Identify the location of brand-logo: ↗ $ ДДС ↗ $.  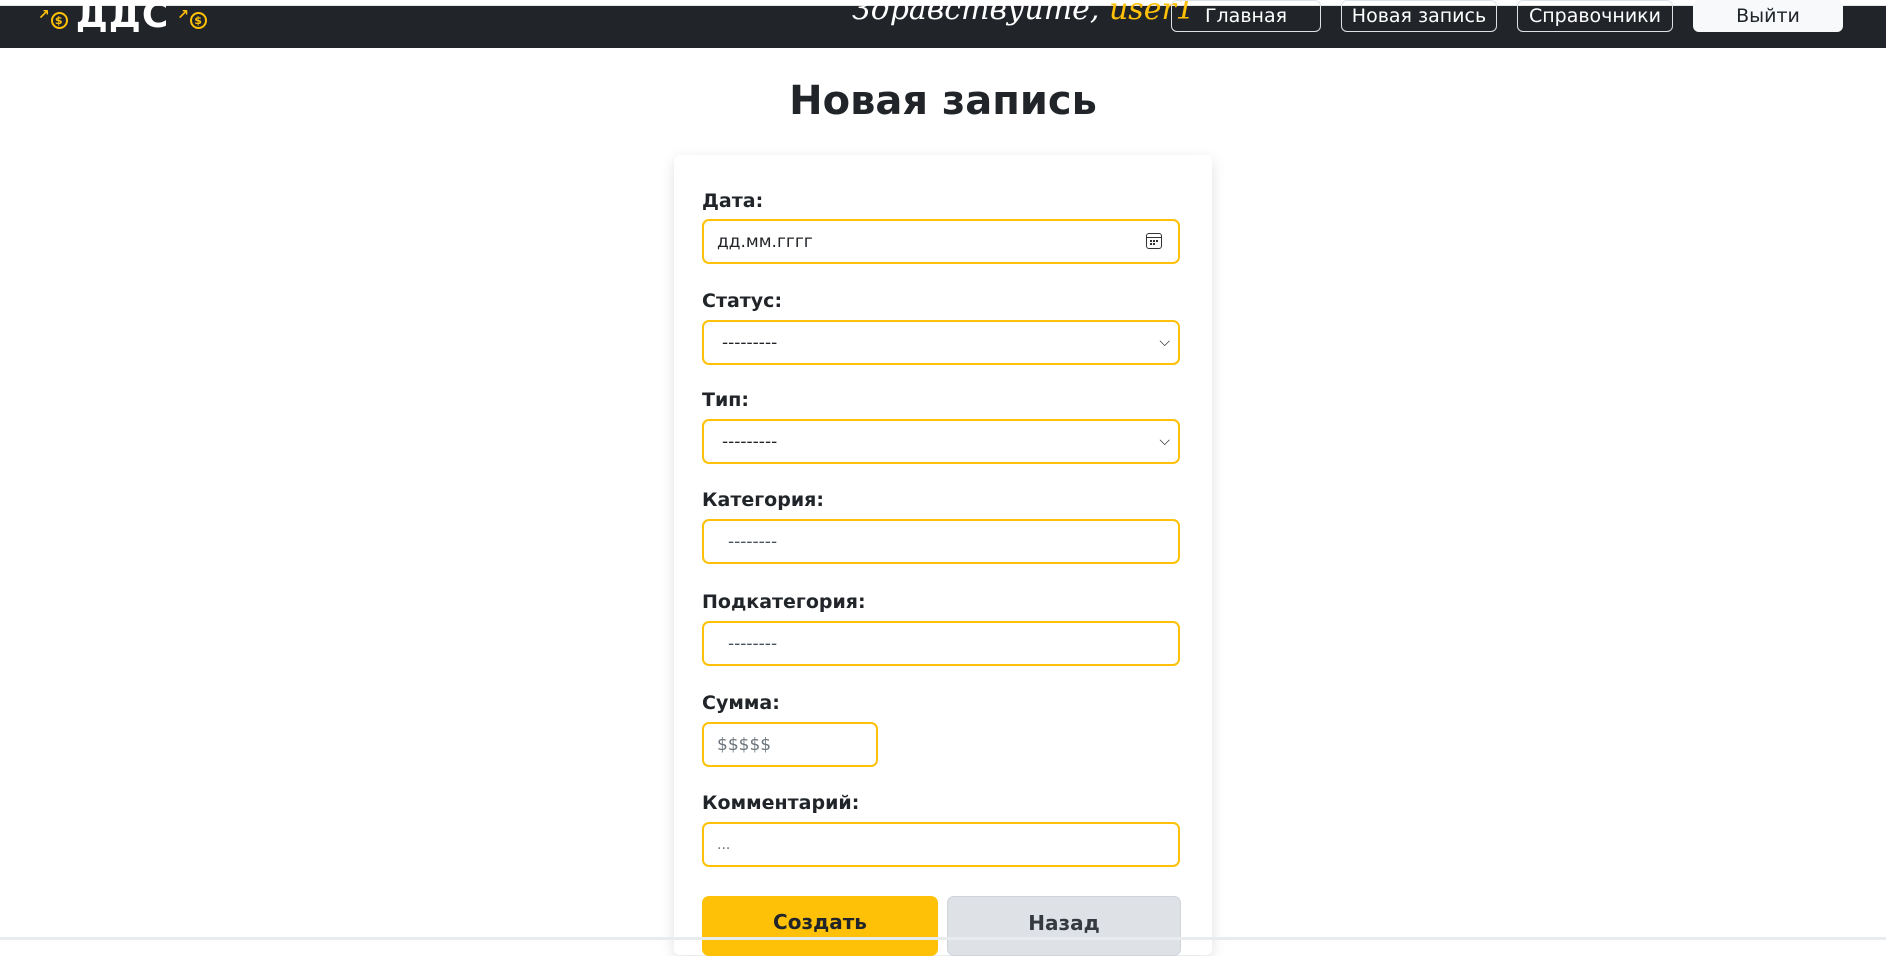
(123, 16).